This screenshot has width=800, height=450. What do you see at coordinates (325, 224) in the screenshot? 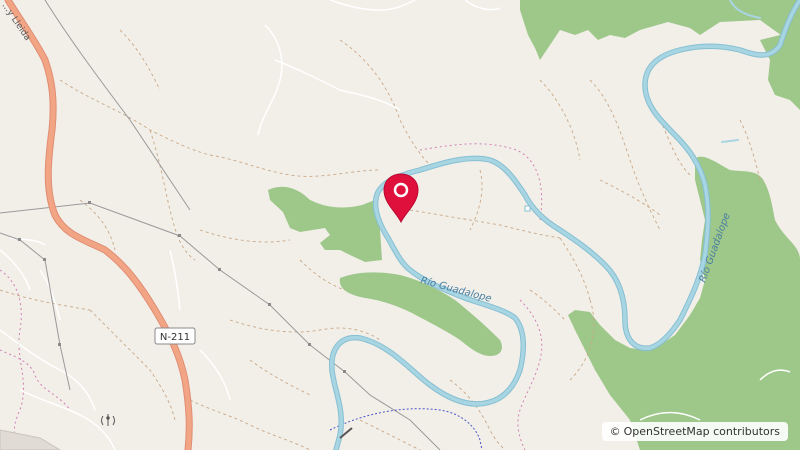
I see `forest-area-west` at bounding box center [325, 224].